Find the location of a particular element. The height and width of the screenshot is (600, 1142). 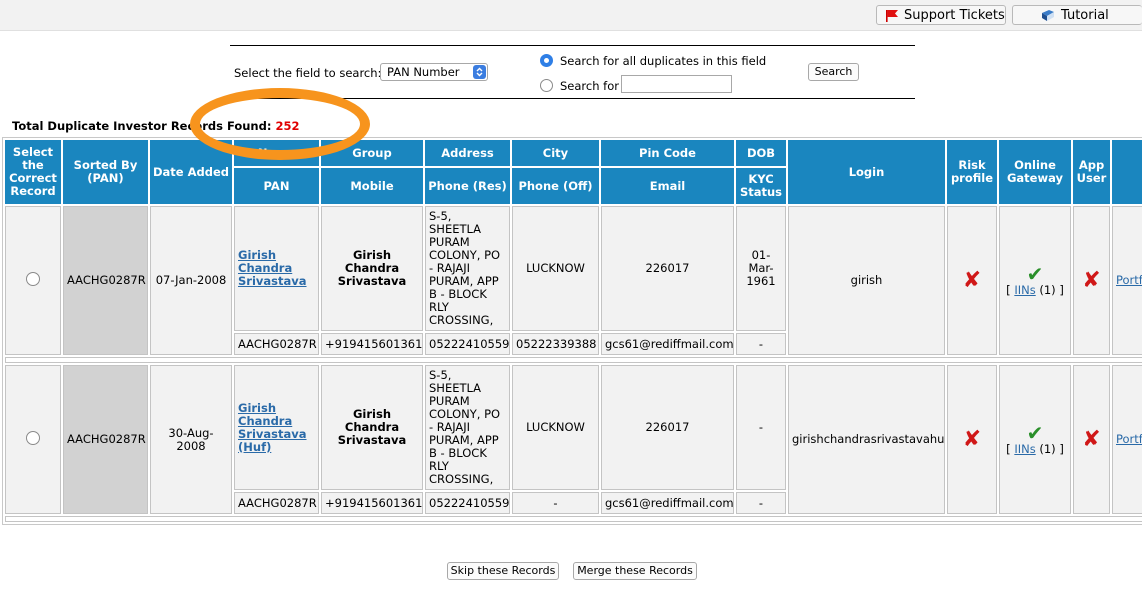

header-email: Email is located at coordinates (667, 186).